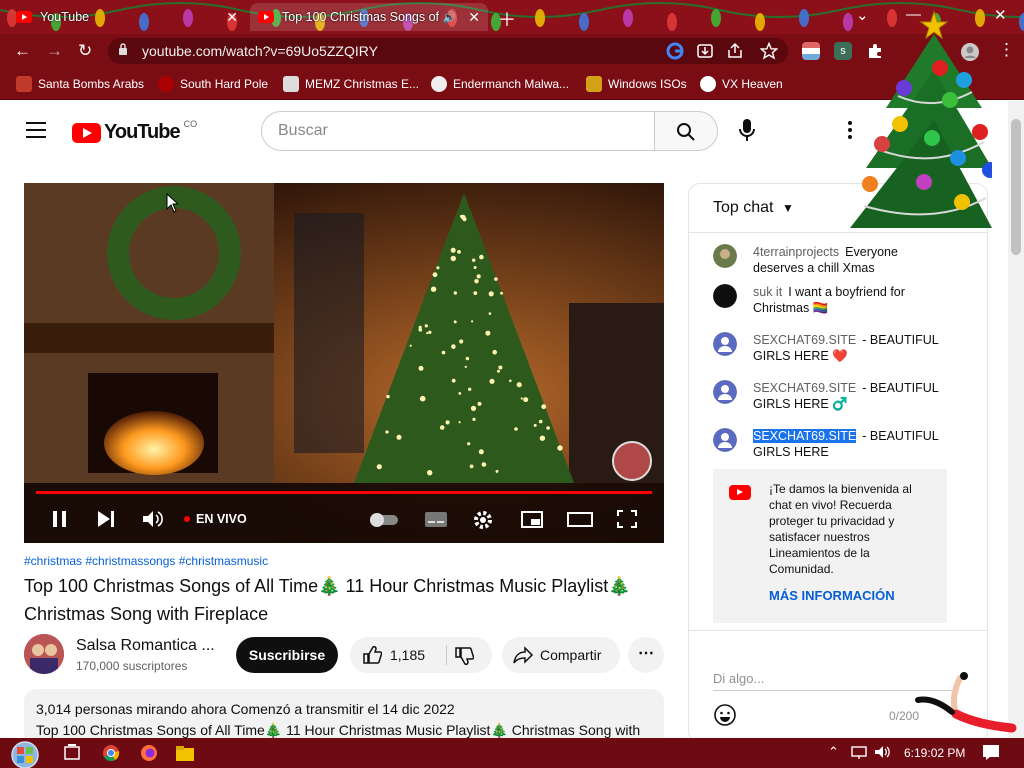 The image size is (1024, 768). I want to click on bookmark-star-icon, so click(769, 51).